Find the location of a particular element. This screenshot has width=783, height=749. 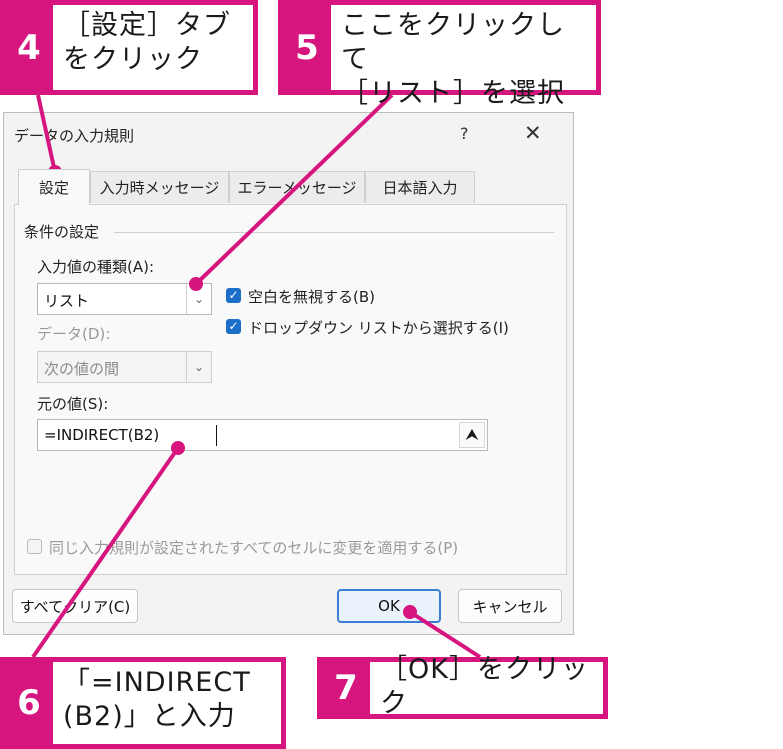

collapse-range-icon: ⮝ is located at coordinates (472, 435).